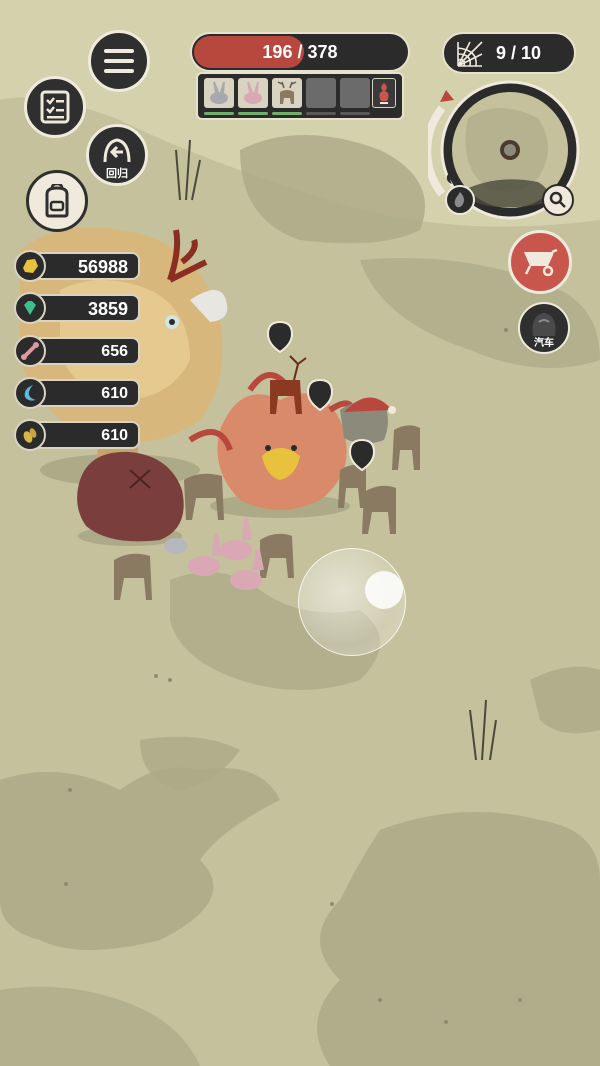 The height and width of the screenshot is (1066, 600). Describe the element at coordinates (30, 435) in the screenshot. I see `seed-icon` at that location.